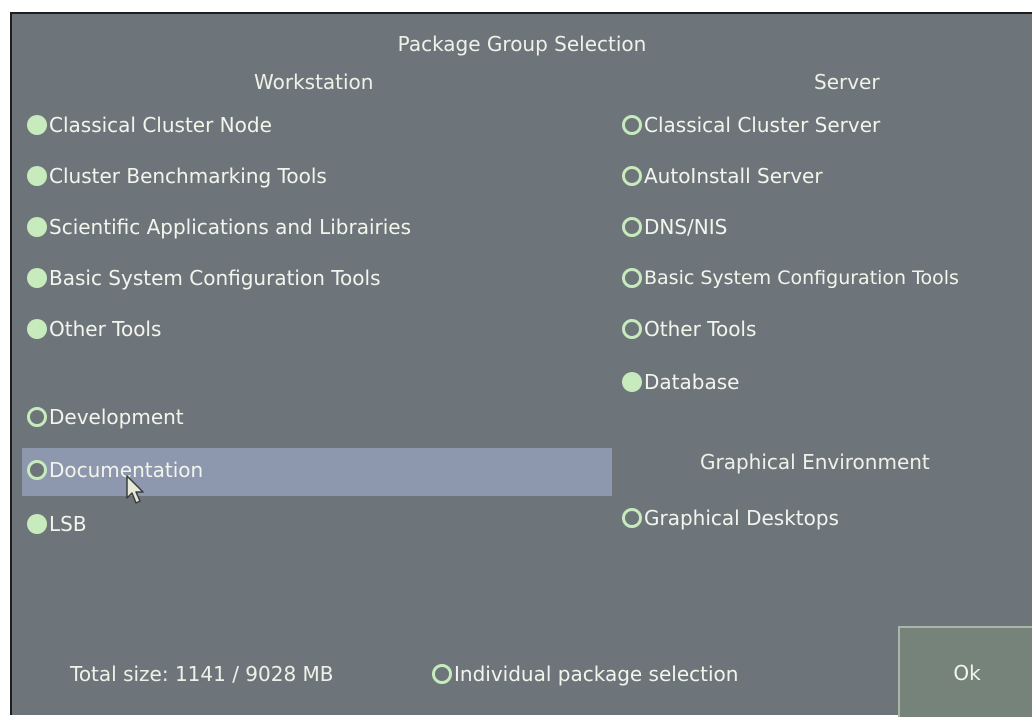 Image resolution: width=1032 pixels, height=717 pixels. I want to click on ok-label: Ok, so click(967, 672).